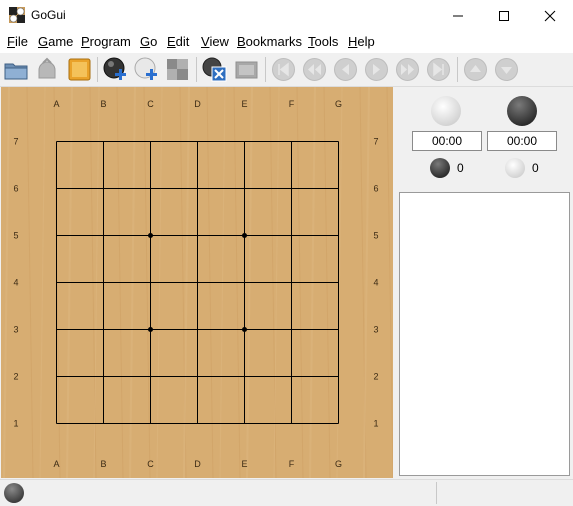 The height and width of the screenshot is (506, 573). Describe the element at coordinates (375, 330) in the screenshot. I see `row-label-right: 3` at that location.